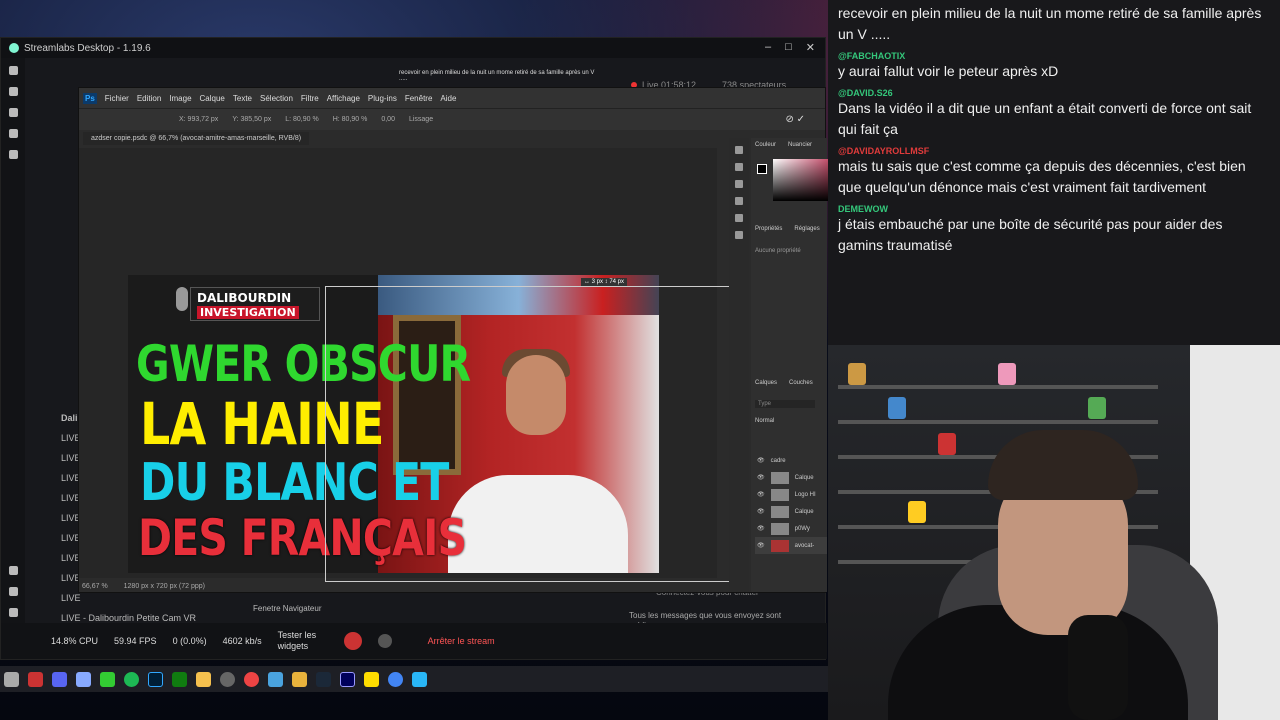  What do you see at coordinates (421, 119) in the screenshot?
I see `interpolation-select: Lissage` at bounding box center [421, 119].